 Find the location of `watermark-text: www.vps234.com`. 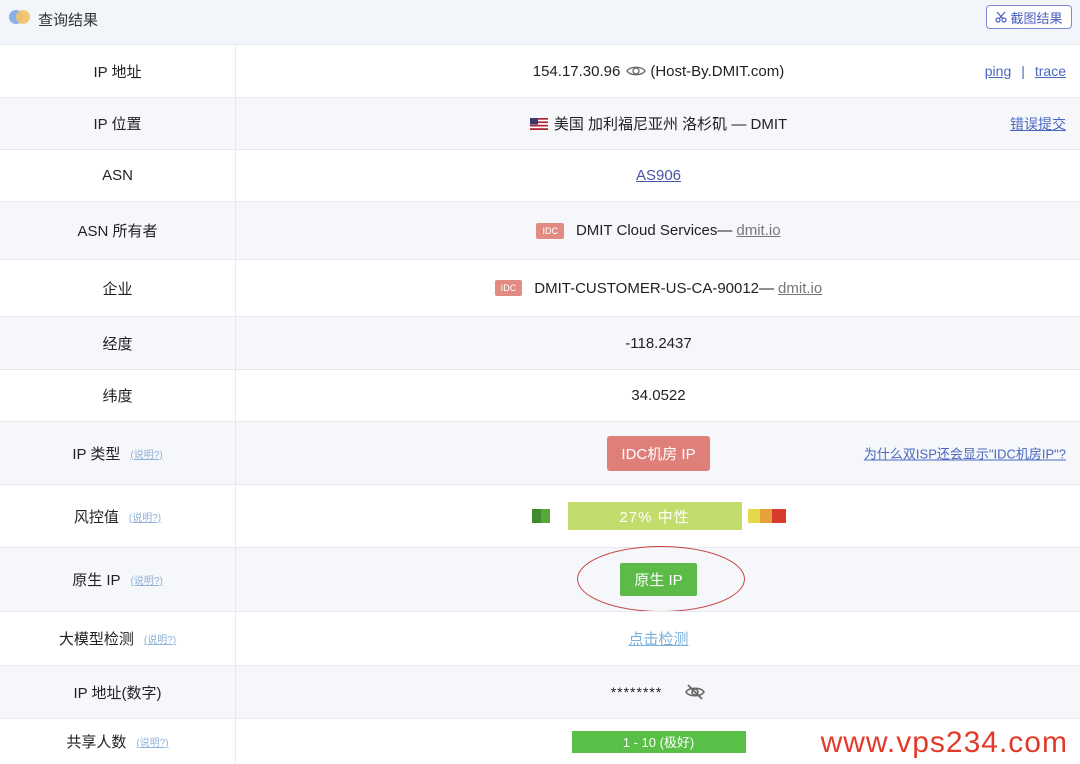

watermark-text: www.vps234.com is located at coordinates (944, 742).